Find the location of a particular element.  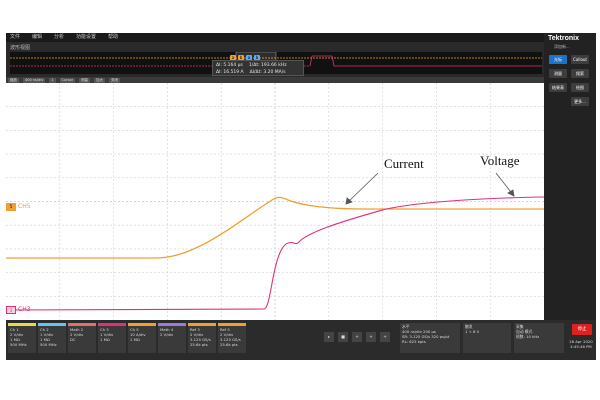

acquisition-info: 采集 自动 模式 帧数: 10 kHz is located at coordinates (539, 338).